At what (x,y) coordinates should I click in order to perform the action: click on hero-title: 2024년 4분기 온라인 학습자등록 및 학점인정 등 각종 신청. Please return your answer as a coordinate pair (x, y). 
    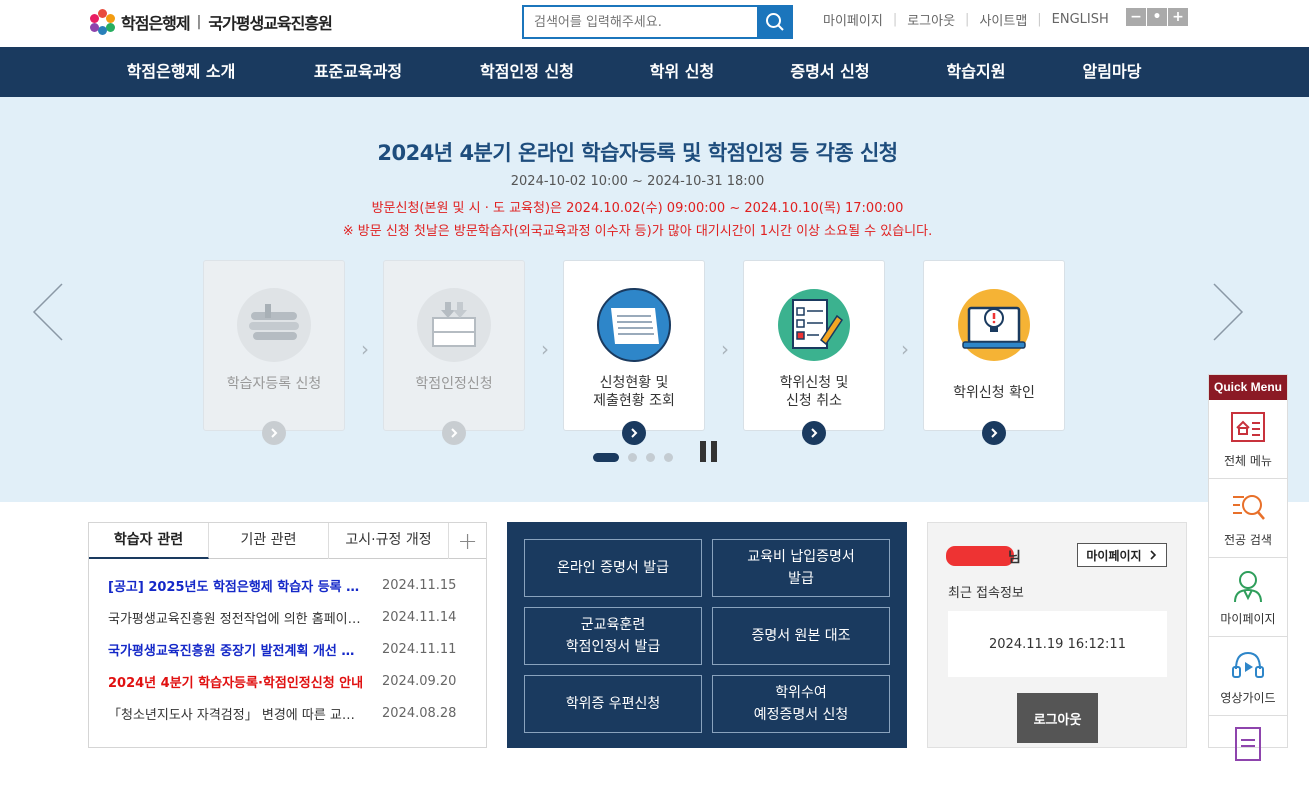
    Looking at the image, I should click on (637, 153).